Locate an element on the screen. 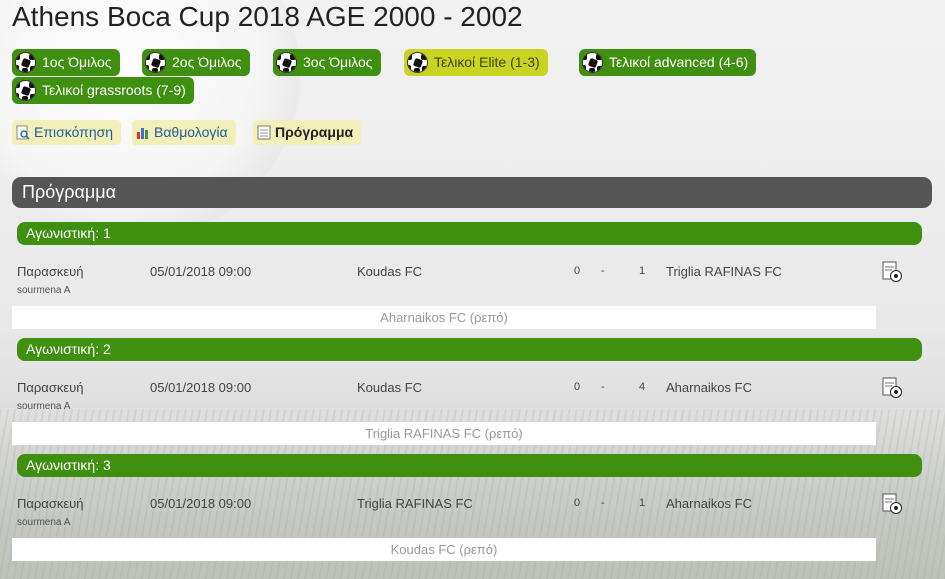 Image resolution: width=945 pixels, height=579 pixels. group-button-label: 2ος Όμιλος is located at coordinates (207, 62).